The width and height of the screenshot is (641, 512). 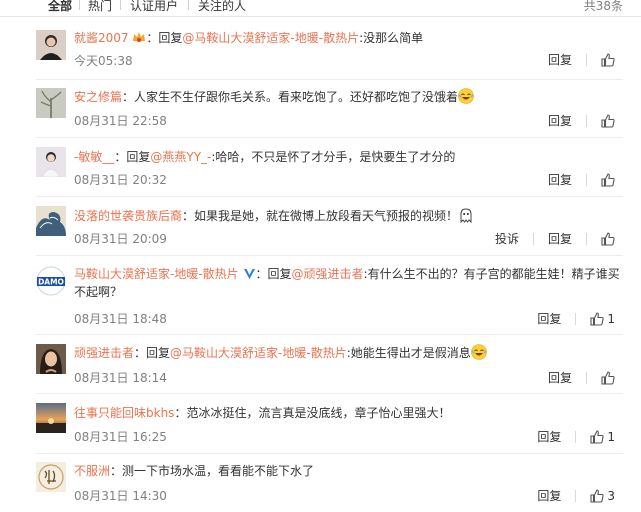 I want to click on comment-content: 安之修篇：人家生不生仔跟你毛关系。看来吃饱了。还好都吃饱了没饿着, so click(x=348, y=97).